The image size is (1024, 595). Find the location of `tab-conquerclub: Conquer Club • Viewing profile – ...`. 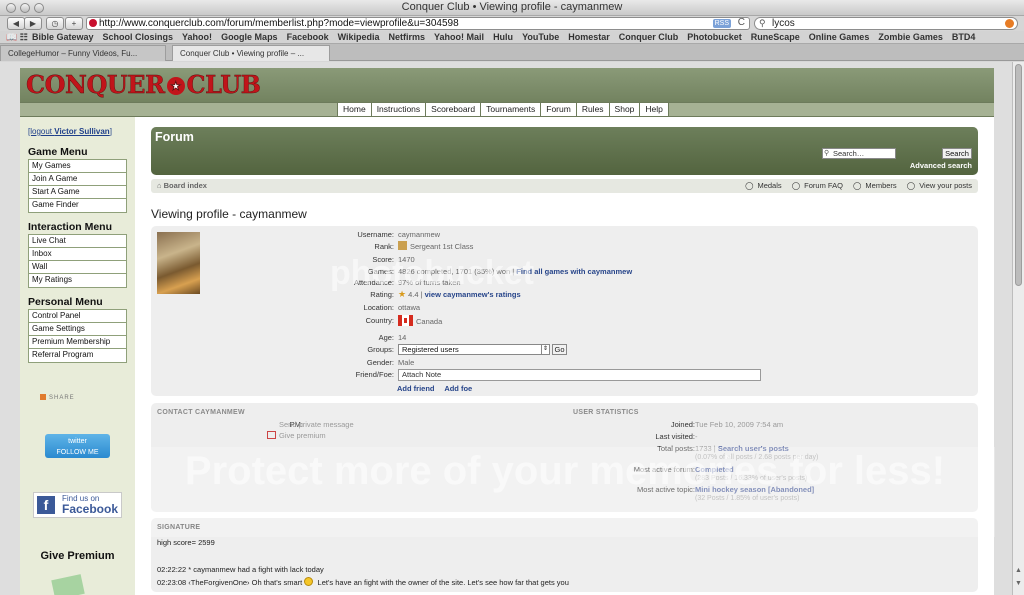

tab-conquerclub: Conquer Club • Viewing profile – ... is located at coordinates (251, 53).